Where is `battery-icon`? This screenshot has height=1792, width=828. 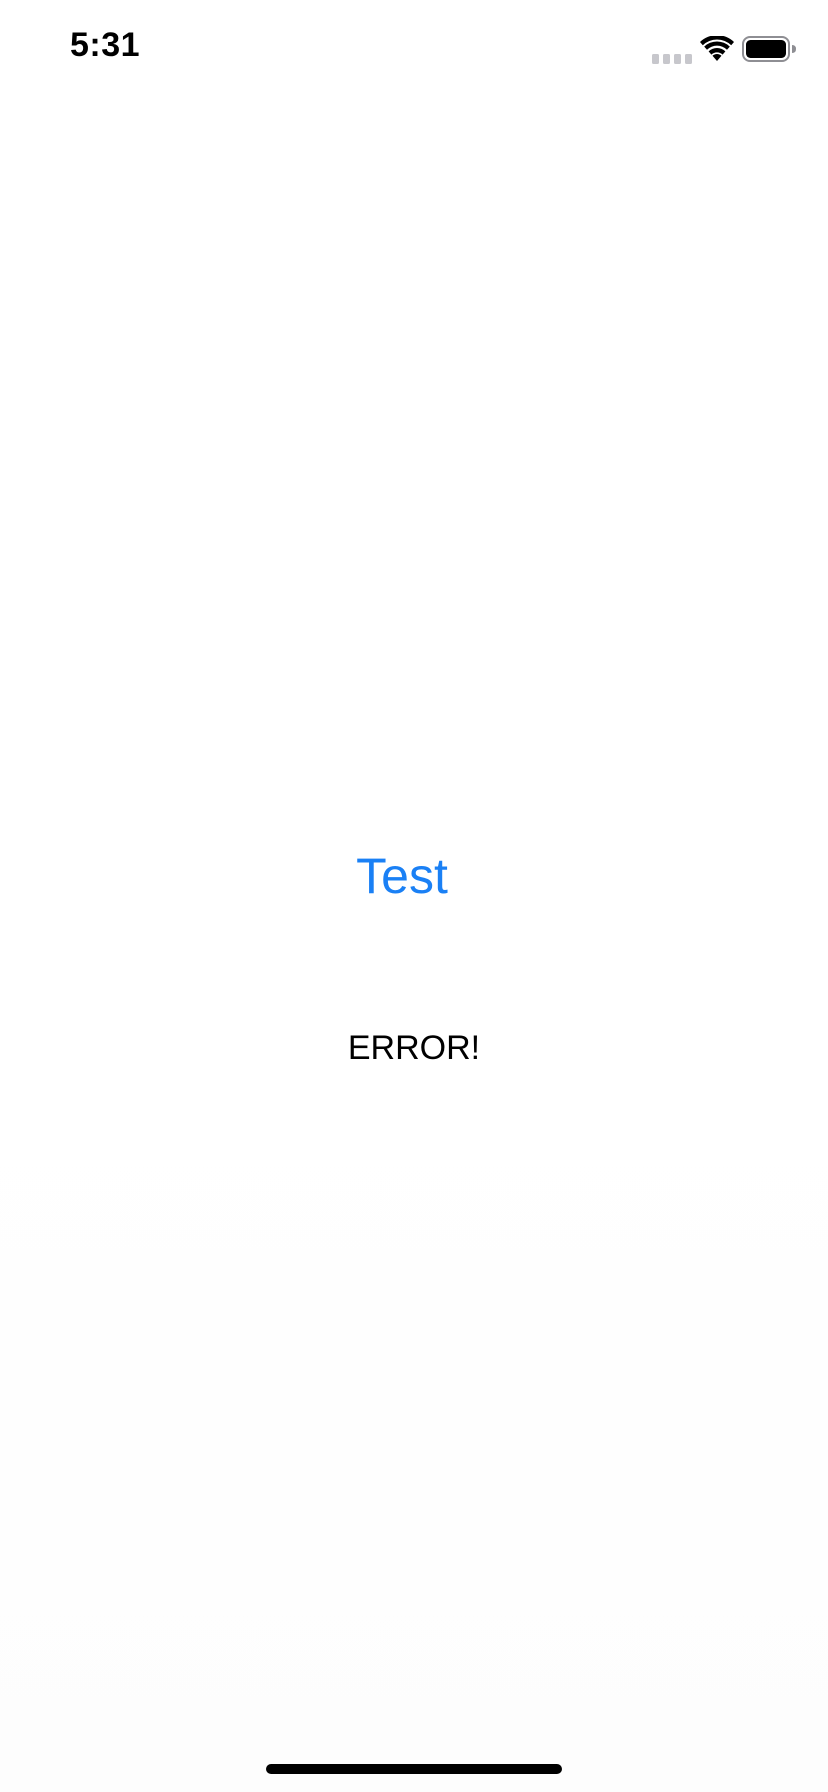 battery-icon is located at coordinates (769, 49).